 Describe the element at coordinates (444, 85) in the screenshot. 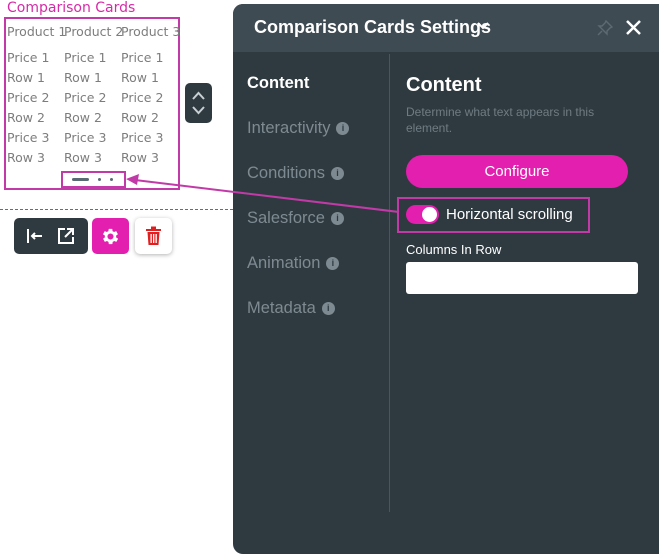

I see `content-heading: Content` at that location.